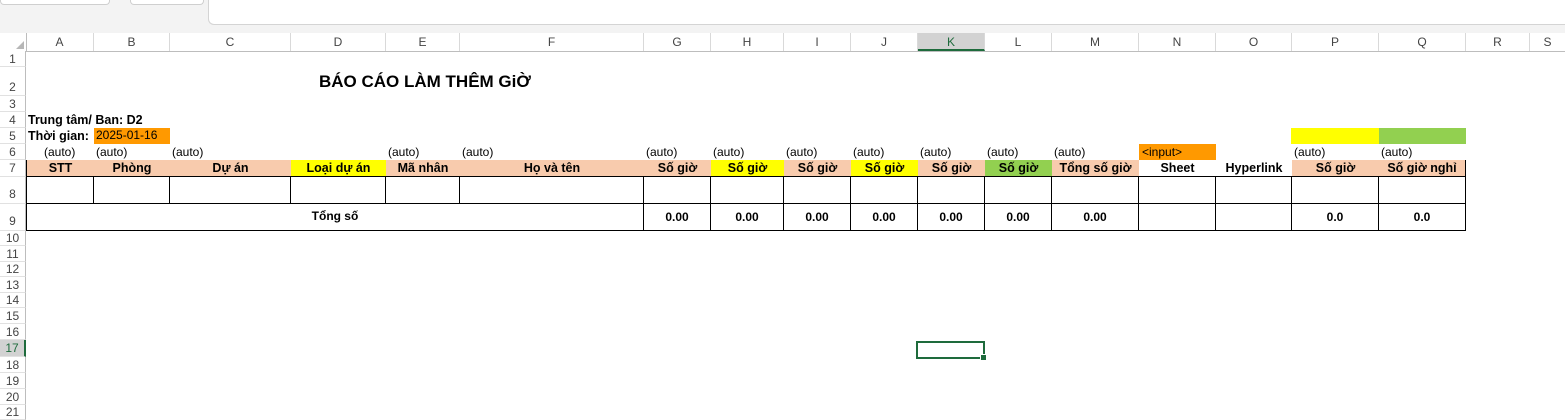 The image size is (1565, 420). What do you see at coordinates (677, 168) in the screenshot?
I see `header-so-gio-g: Số giờ` at bounding box center [677, 168].